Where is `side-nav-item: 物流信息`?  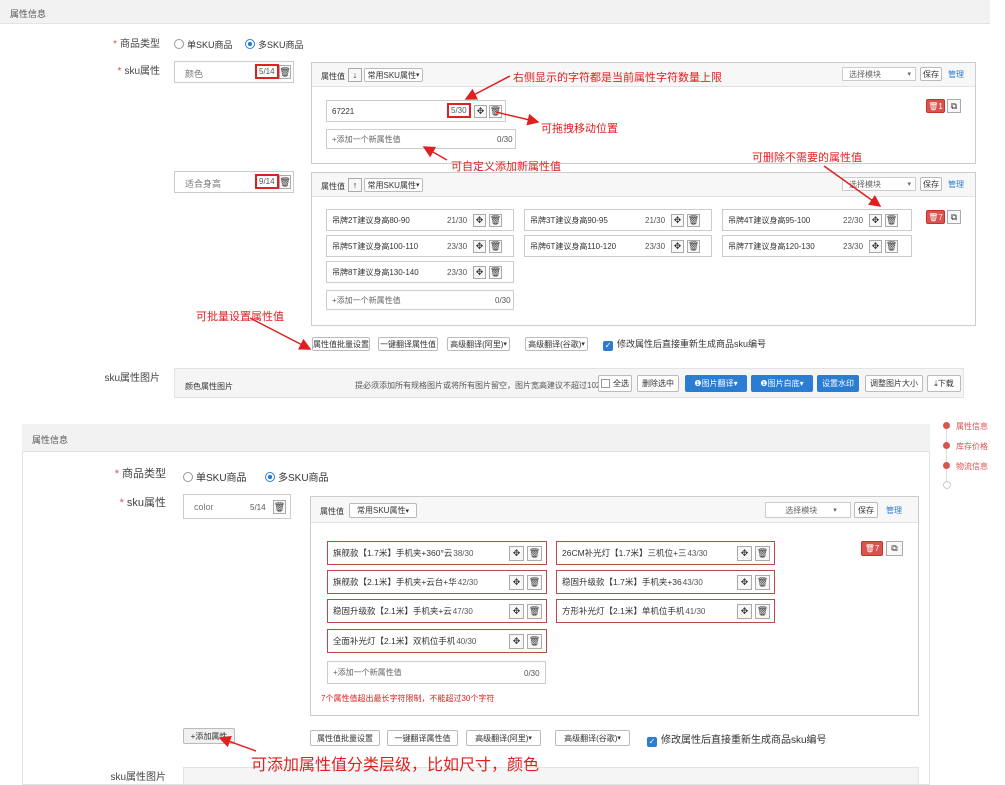
side-nav-item: 物流信息 is located at coordinates (965, 466).